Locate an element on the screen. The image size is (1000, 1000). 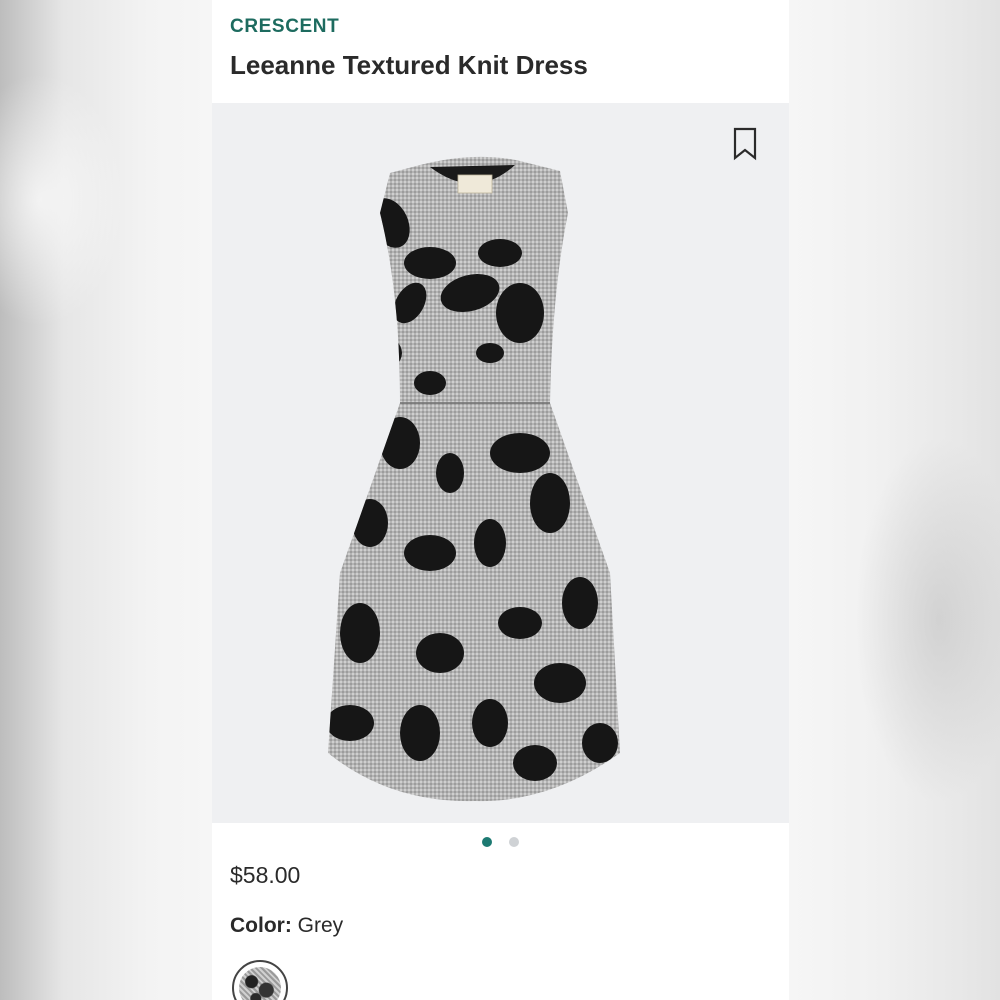
product-price: $58.00 is located at coordinates (265, 875).